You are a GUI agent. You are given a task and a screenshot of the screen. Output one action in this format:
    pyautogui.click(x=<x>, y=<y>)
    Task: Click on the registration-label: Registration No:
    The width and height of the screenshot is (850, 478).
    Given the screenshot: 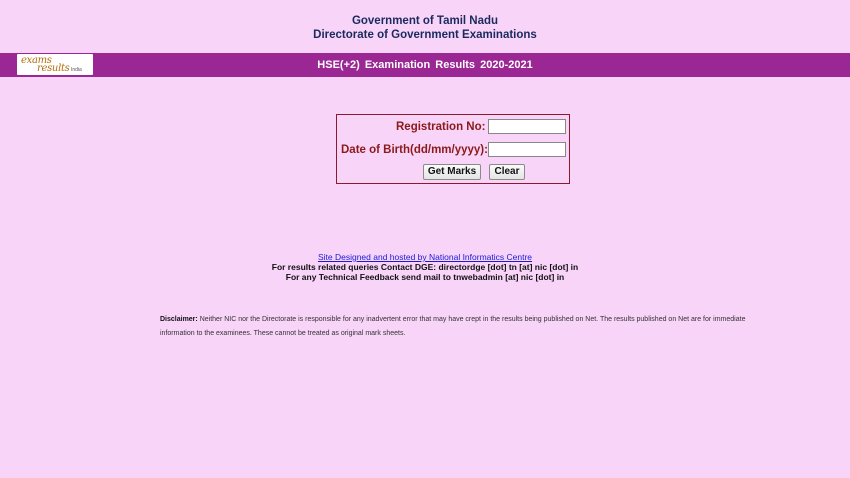 What is the action you would take?
    pyautogui.click(x=441, y=127)
    